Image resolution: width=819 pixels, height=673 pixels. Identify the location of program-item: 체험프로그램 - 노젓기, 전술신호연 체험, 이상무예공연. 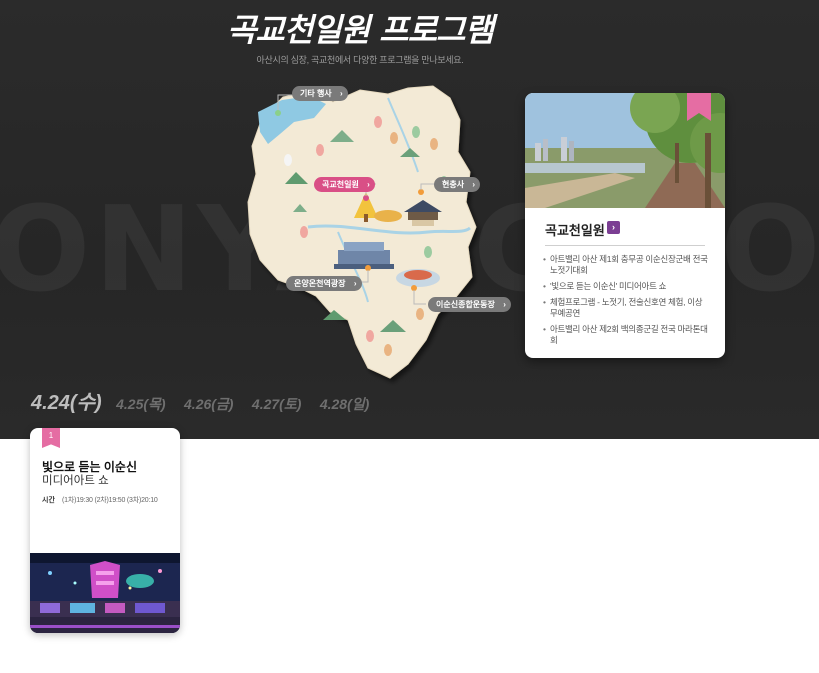
(626, 308).